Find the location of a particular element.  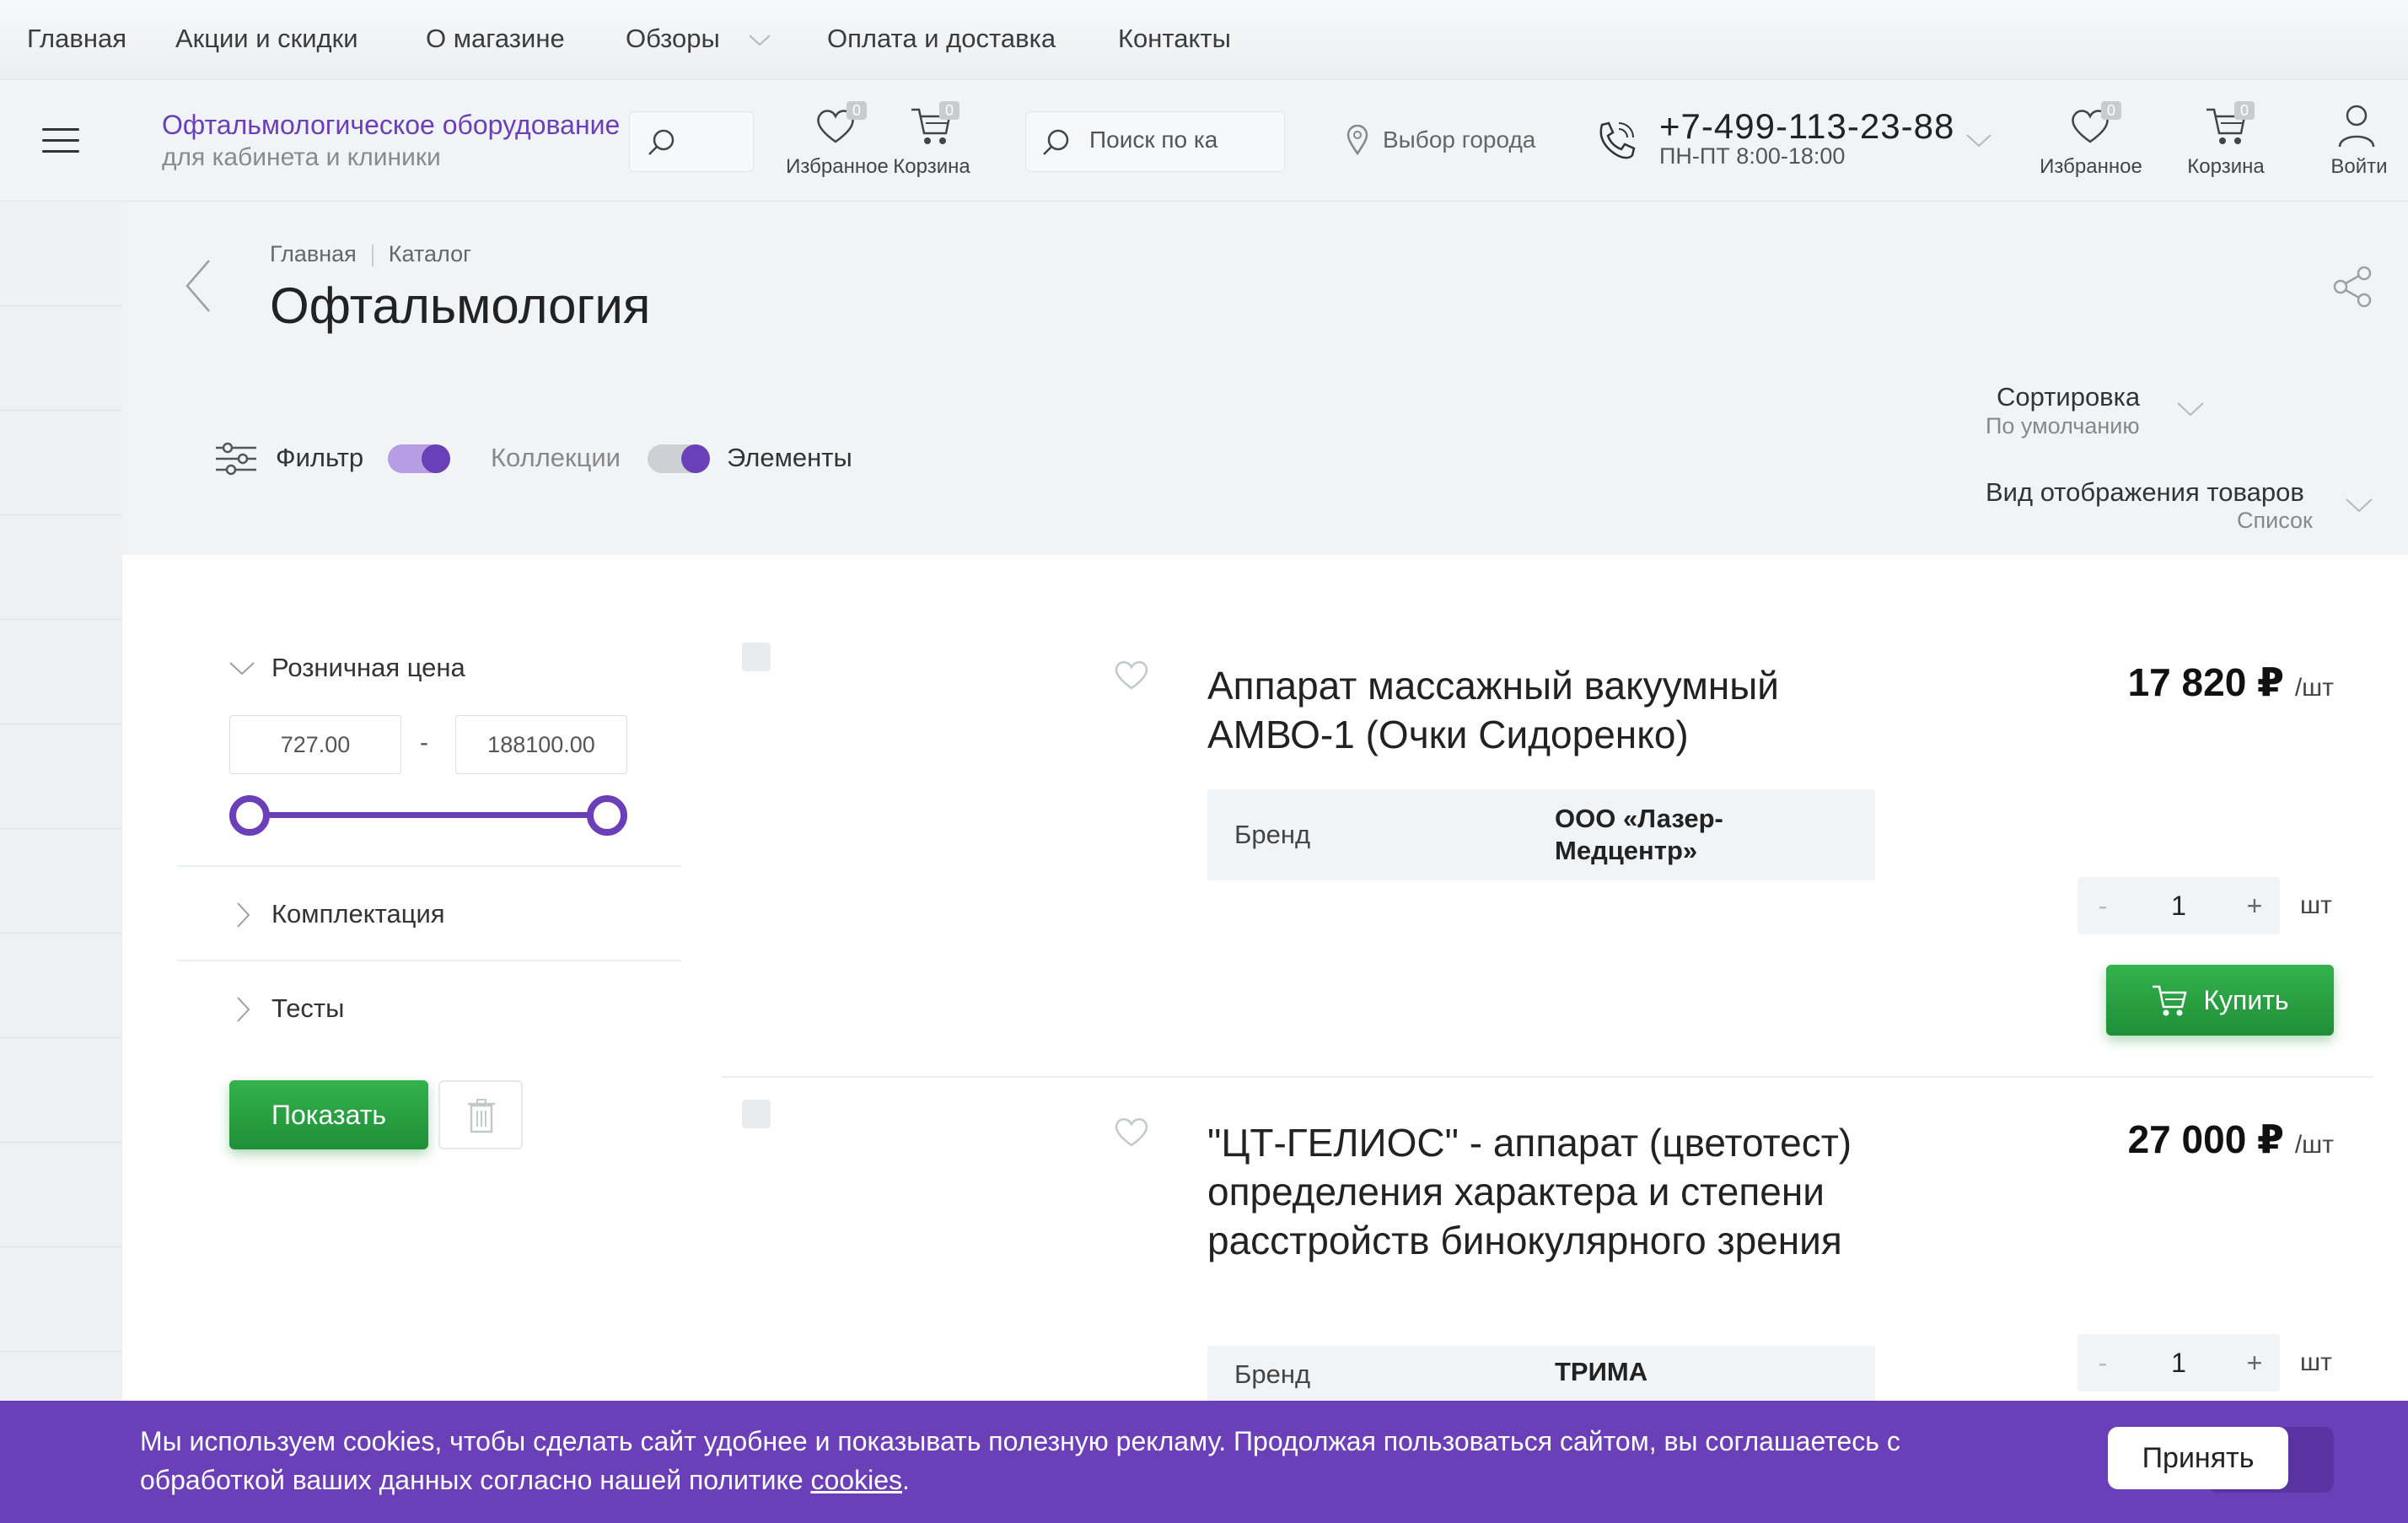

search-placeholder: Поиск по ка is located at coordinates (1153, 139).